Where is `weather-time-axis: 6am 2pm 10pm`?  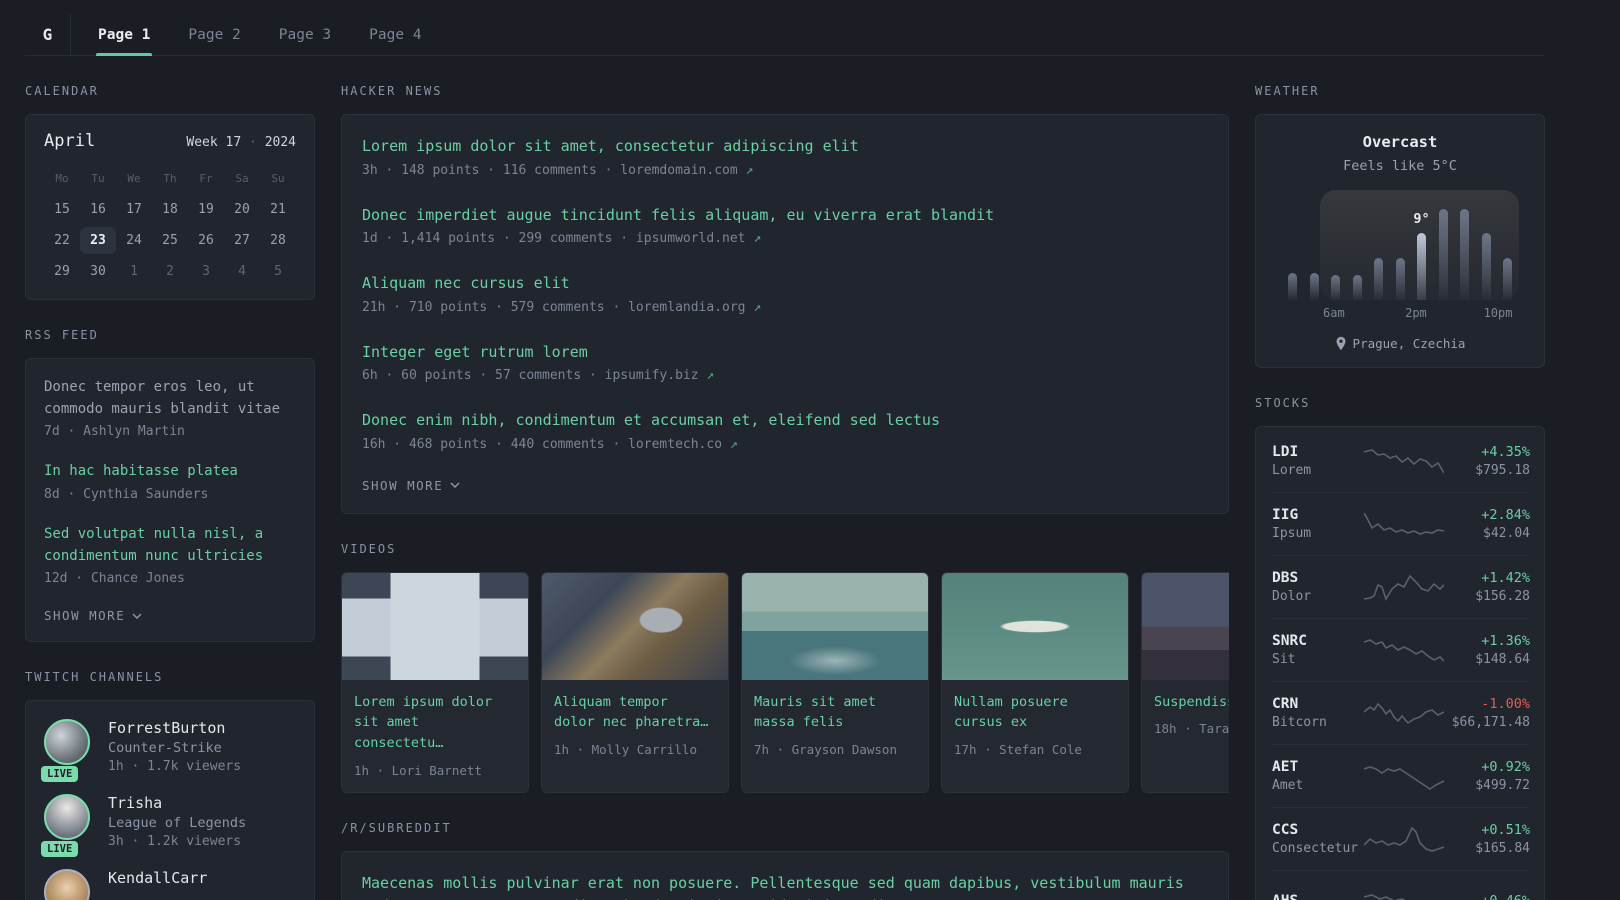
weather-time-axis: 6am 2pm 10pm is located at coordinates (1400, 314).